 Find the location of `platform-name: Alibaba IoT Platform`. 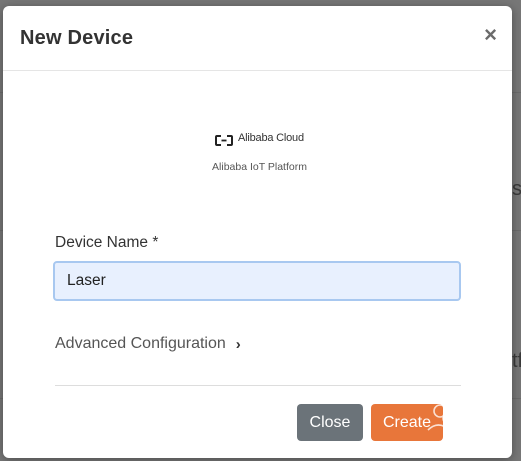

platform-name: Alibaba IoT Platform is located at coordinates (259, 167).